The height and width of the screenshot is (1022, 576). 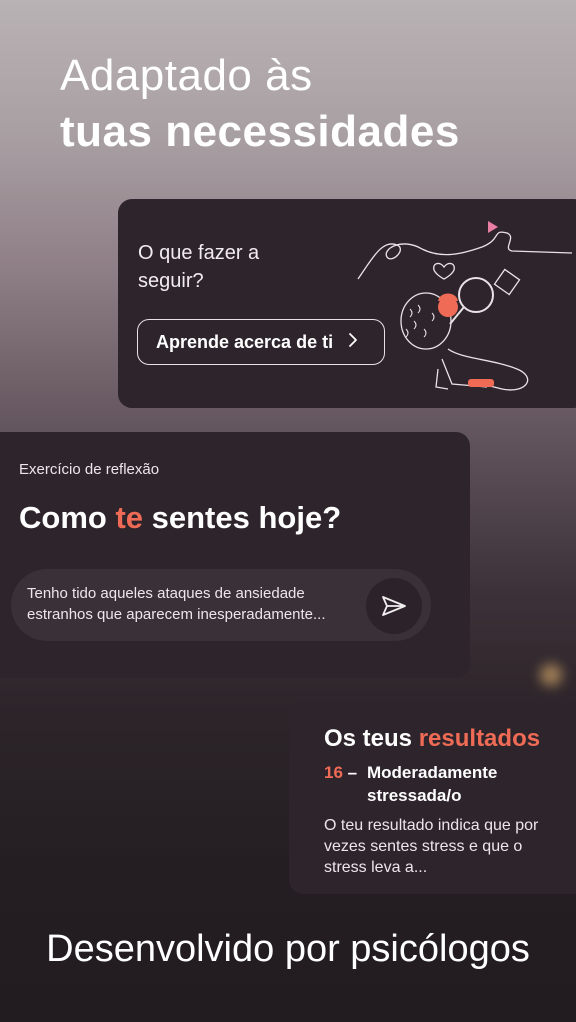 I want to click on bokeh-light, so click(x=551, y=675).